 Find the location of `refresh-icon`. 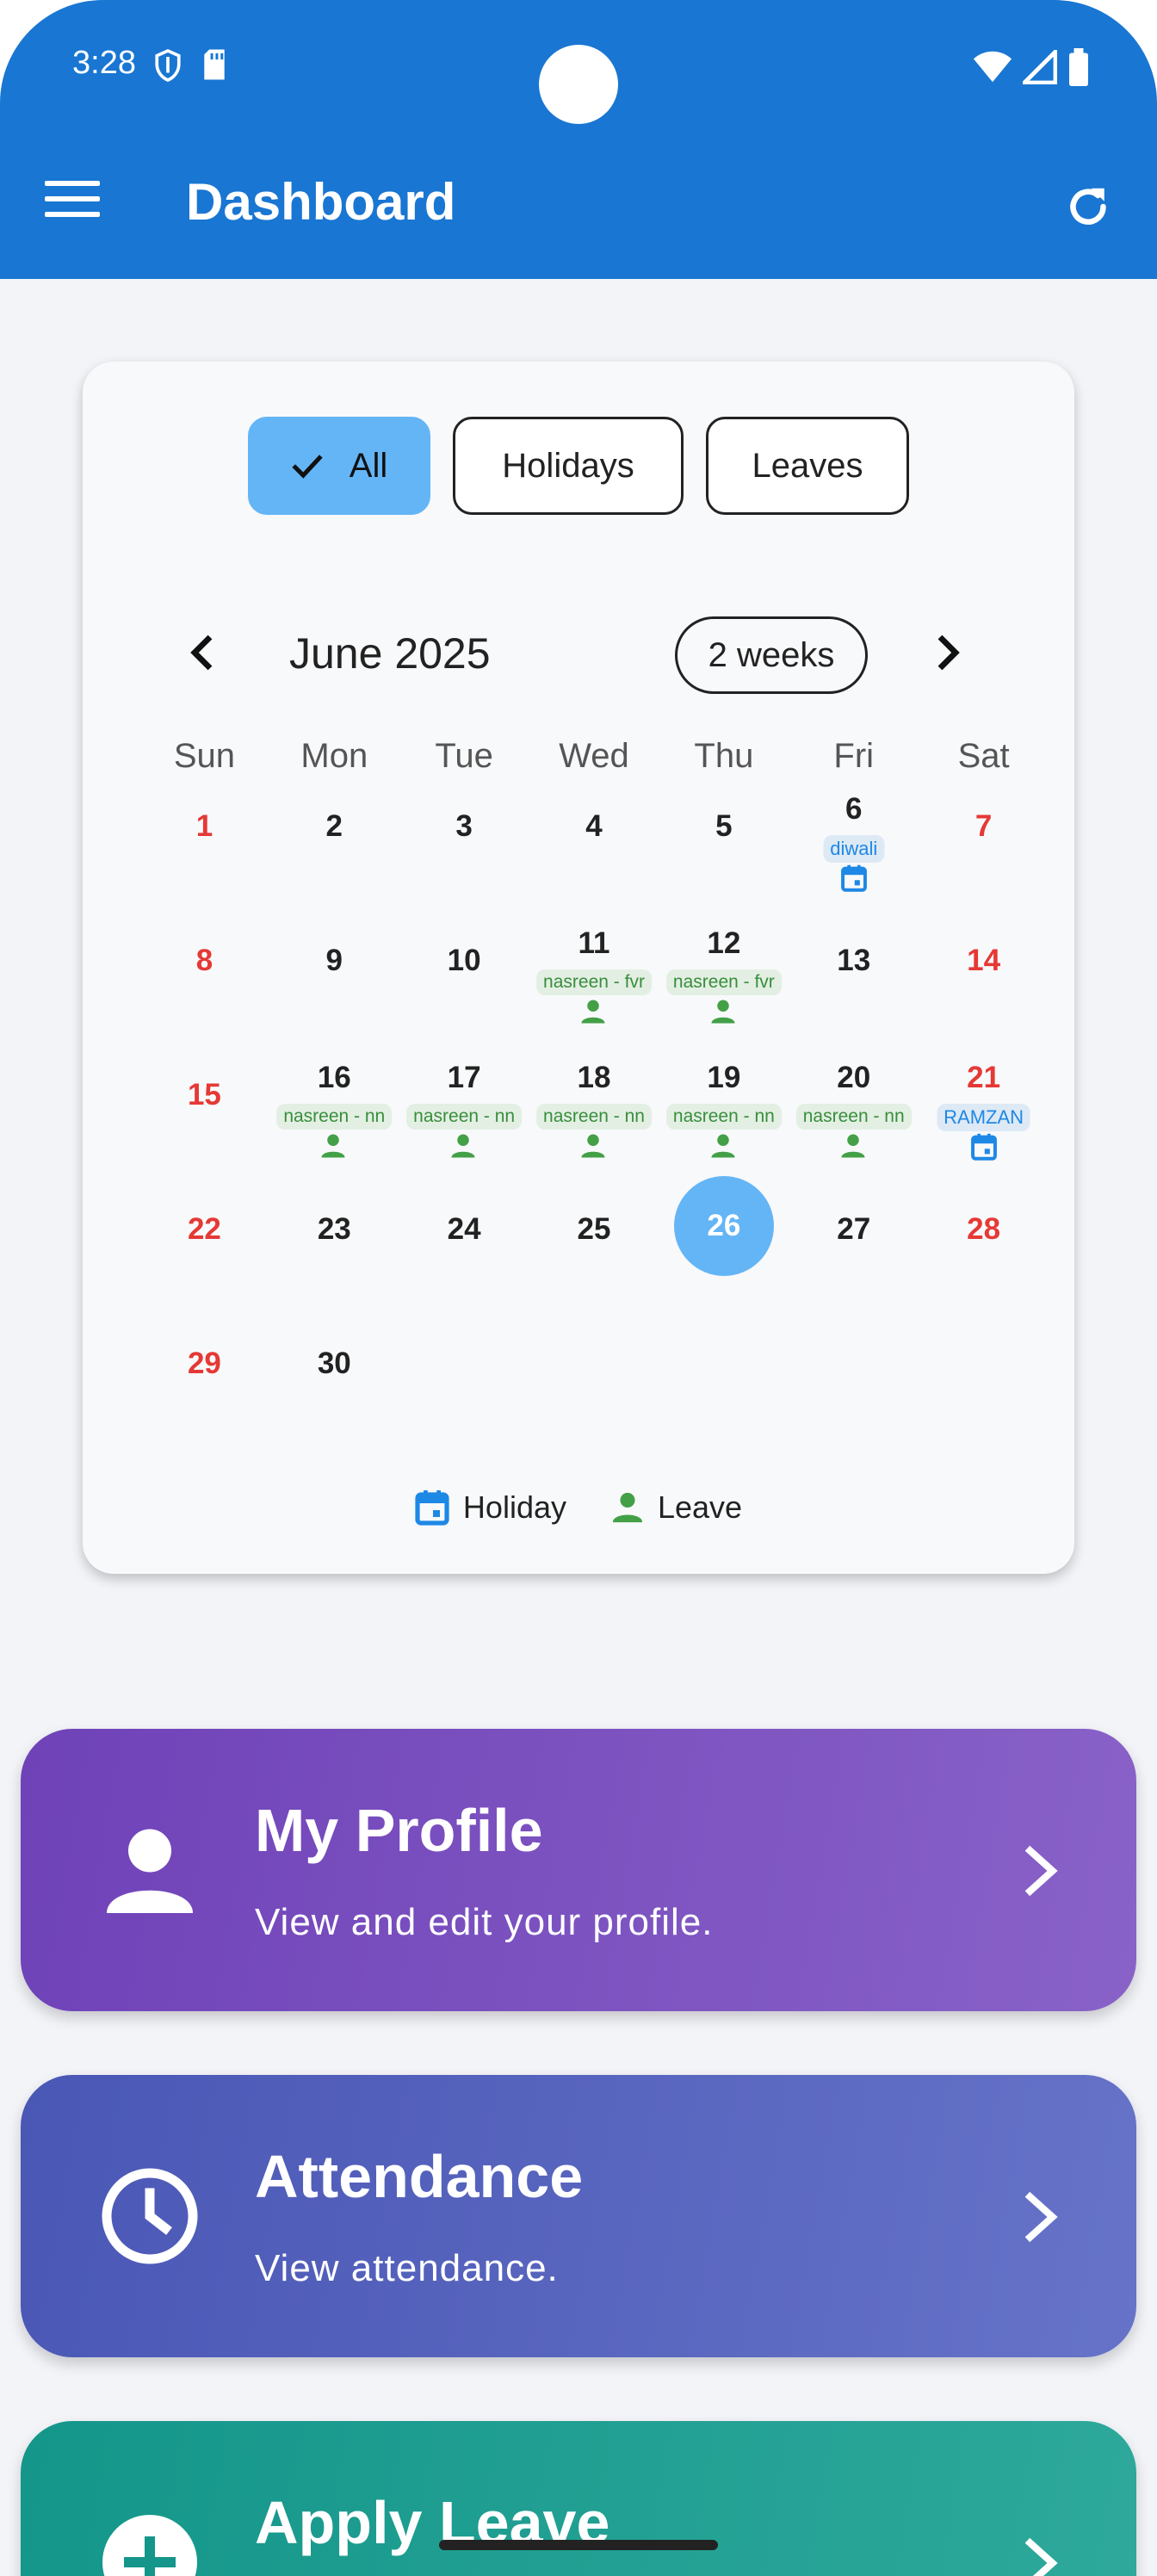

refresh-icon is located at coordinates (1088, 206).